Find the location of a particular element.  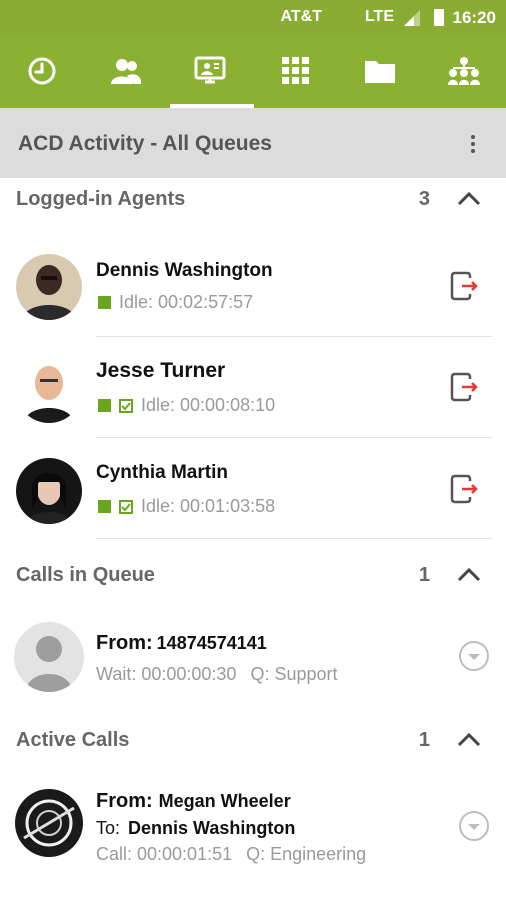

network-type: LTE is located at coordinates (379, 16).